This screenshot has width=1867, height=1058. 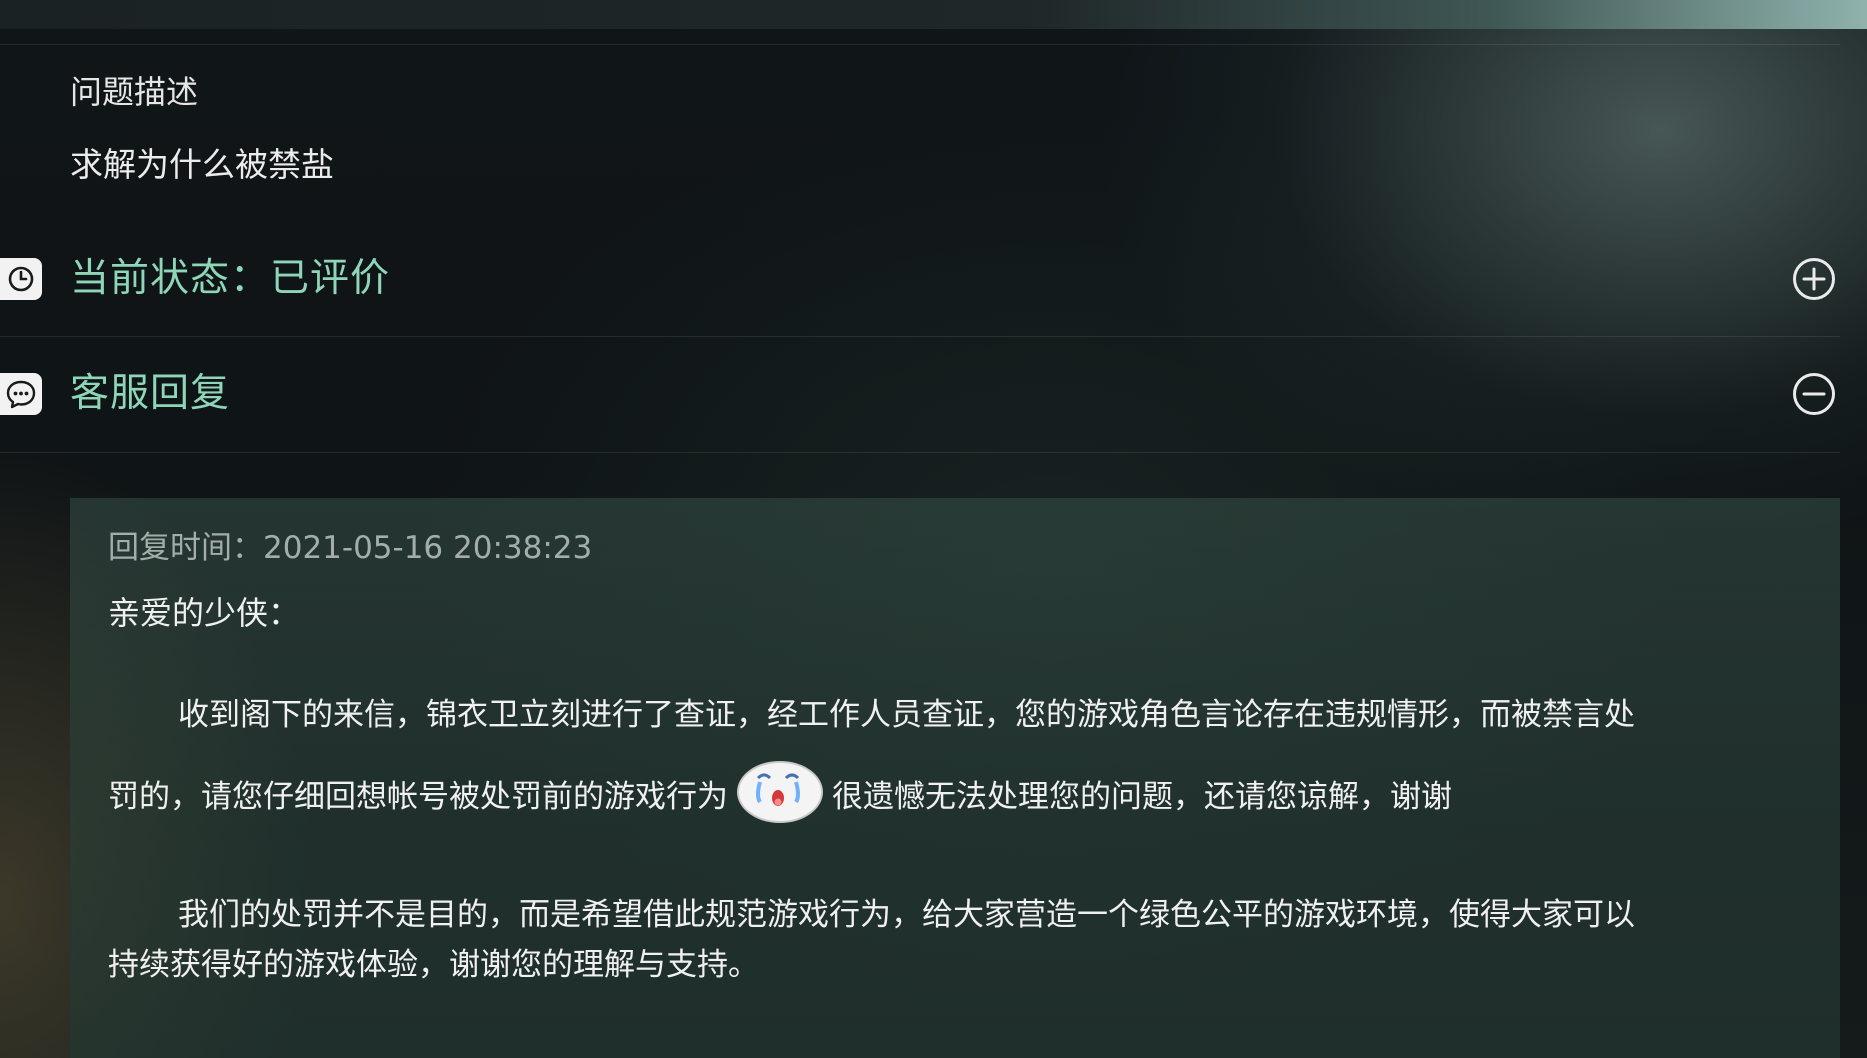 I want to click on reply-paragraph-2-line-2: 持续获得好的游戏体验，谢谢您的理解与支持。, so click(x=433, y=965).